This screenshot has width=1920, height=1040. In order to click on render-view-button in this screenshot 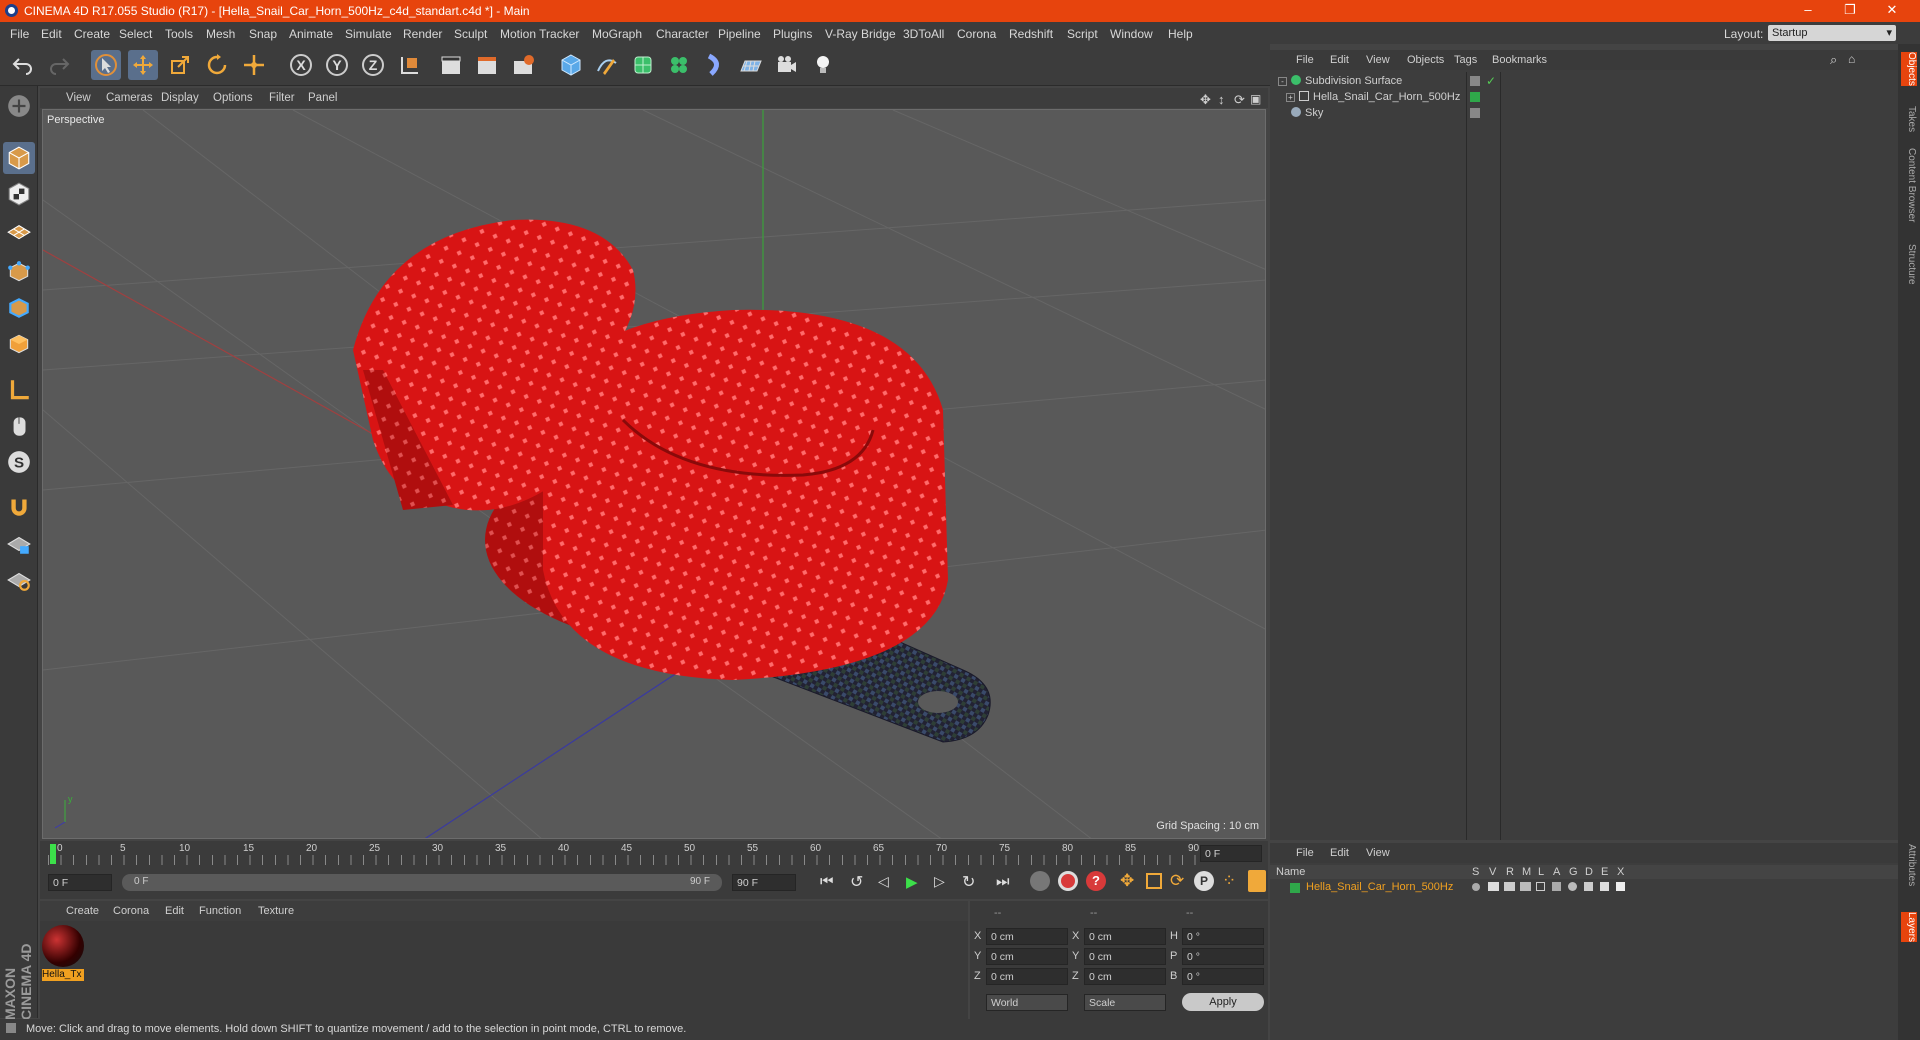, I will do `click(451, 65)`.